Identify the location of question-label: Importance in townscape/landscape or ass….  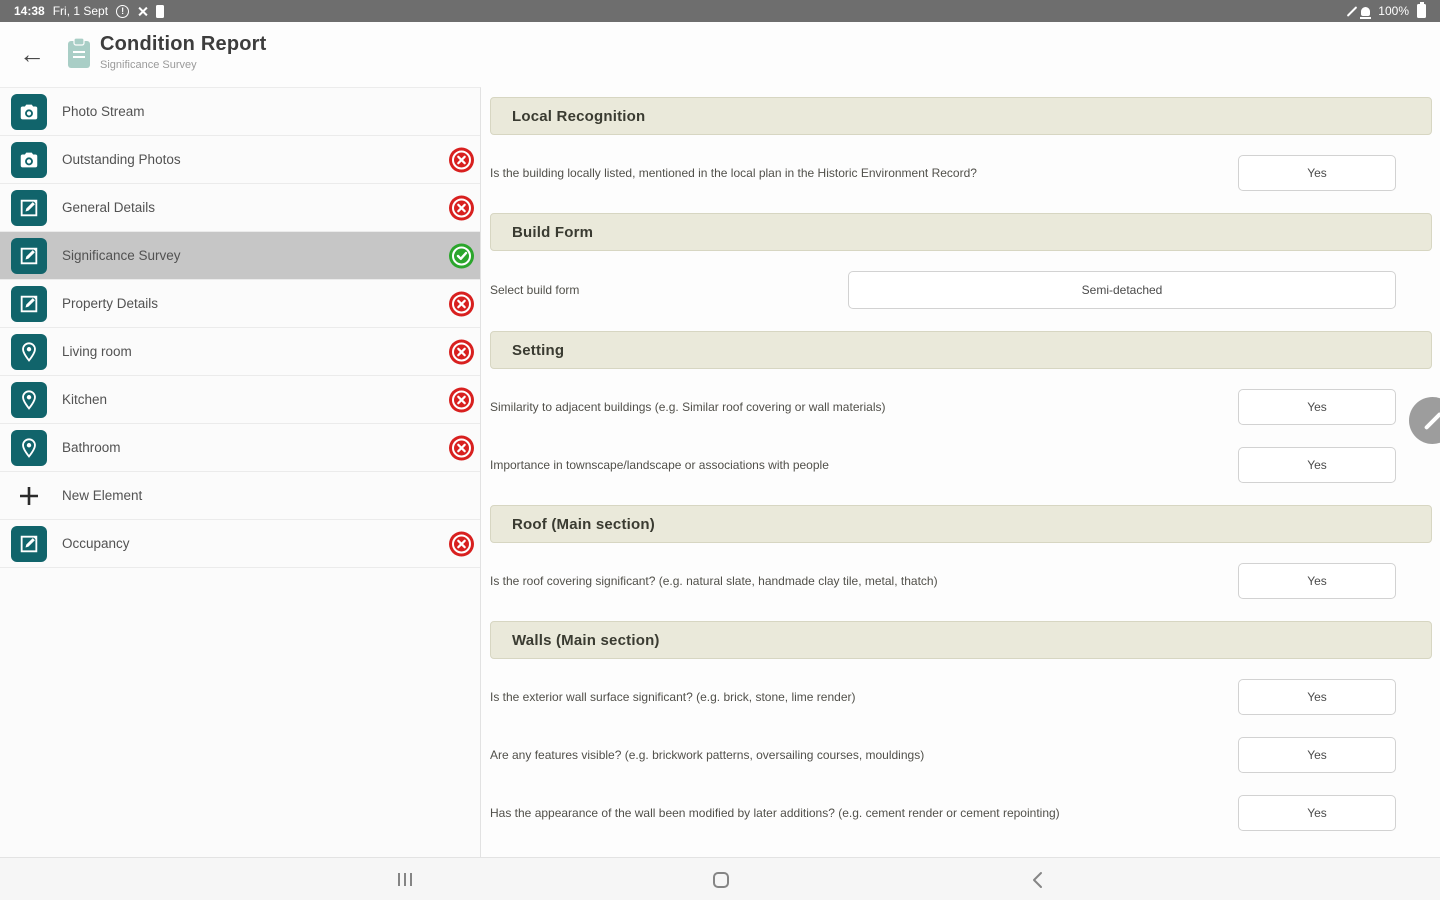
(659, 465).